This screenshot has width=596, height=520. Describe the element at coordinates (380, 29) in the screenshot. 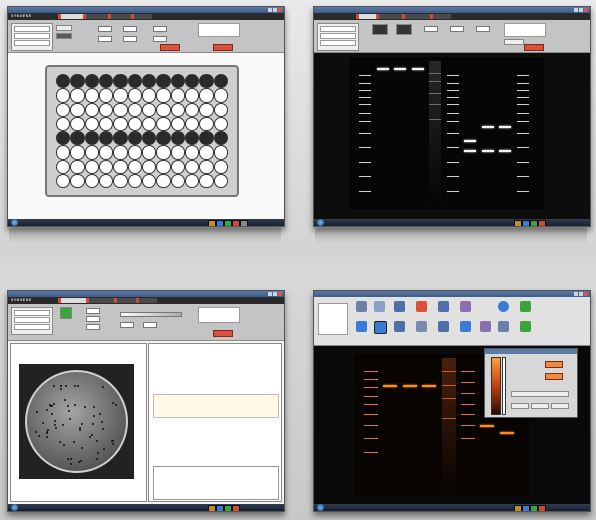

I see `preview-button` at that location.